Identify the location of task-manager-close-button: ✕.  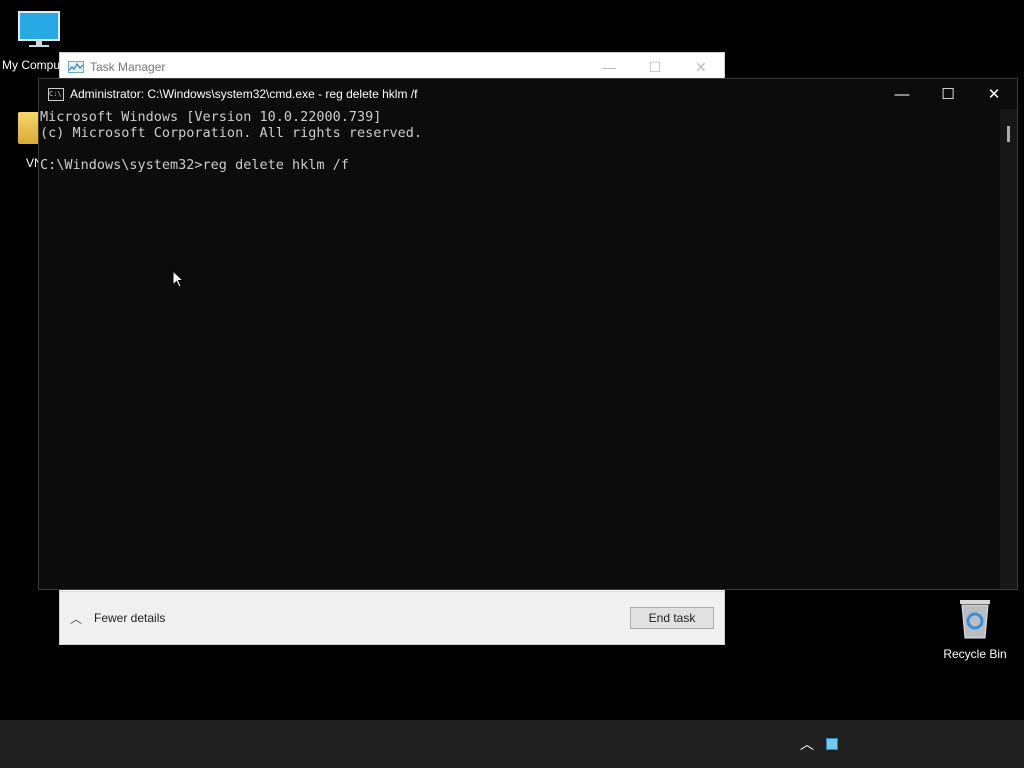
(701, 67).